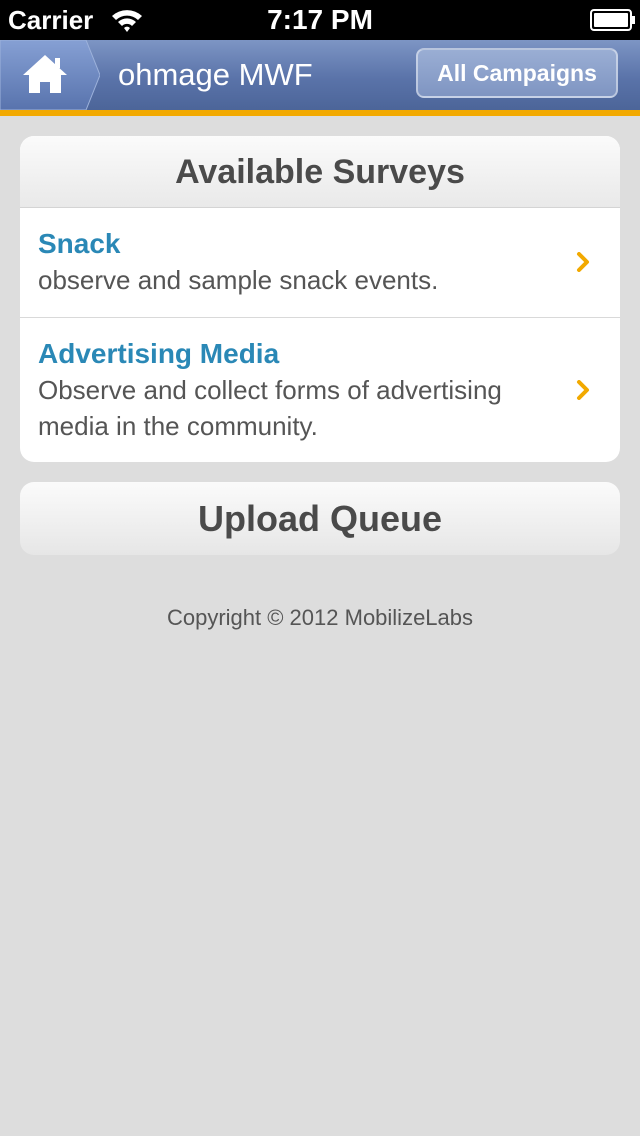 The width and height of the screenshot is (640, 1136). I want to click on survey-description: observe and sample snack events., so click(238, 280).